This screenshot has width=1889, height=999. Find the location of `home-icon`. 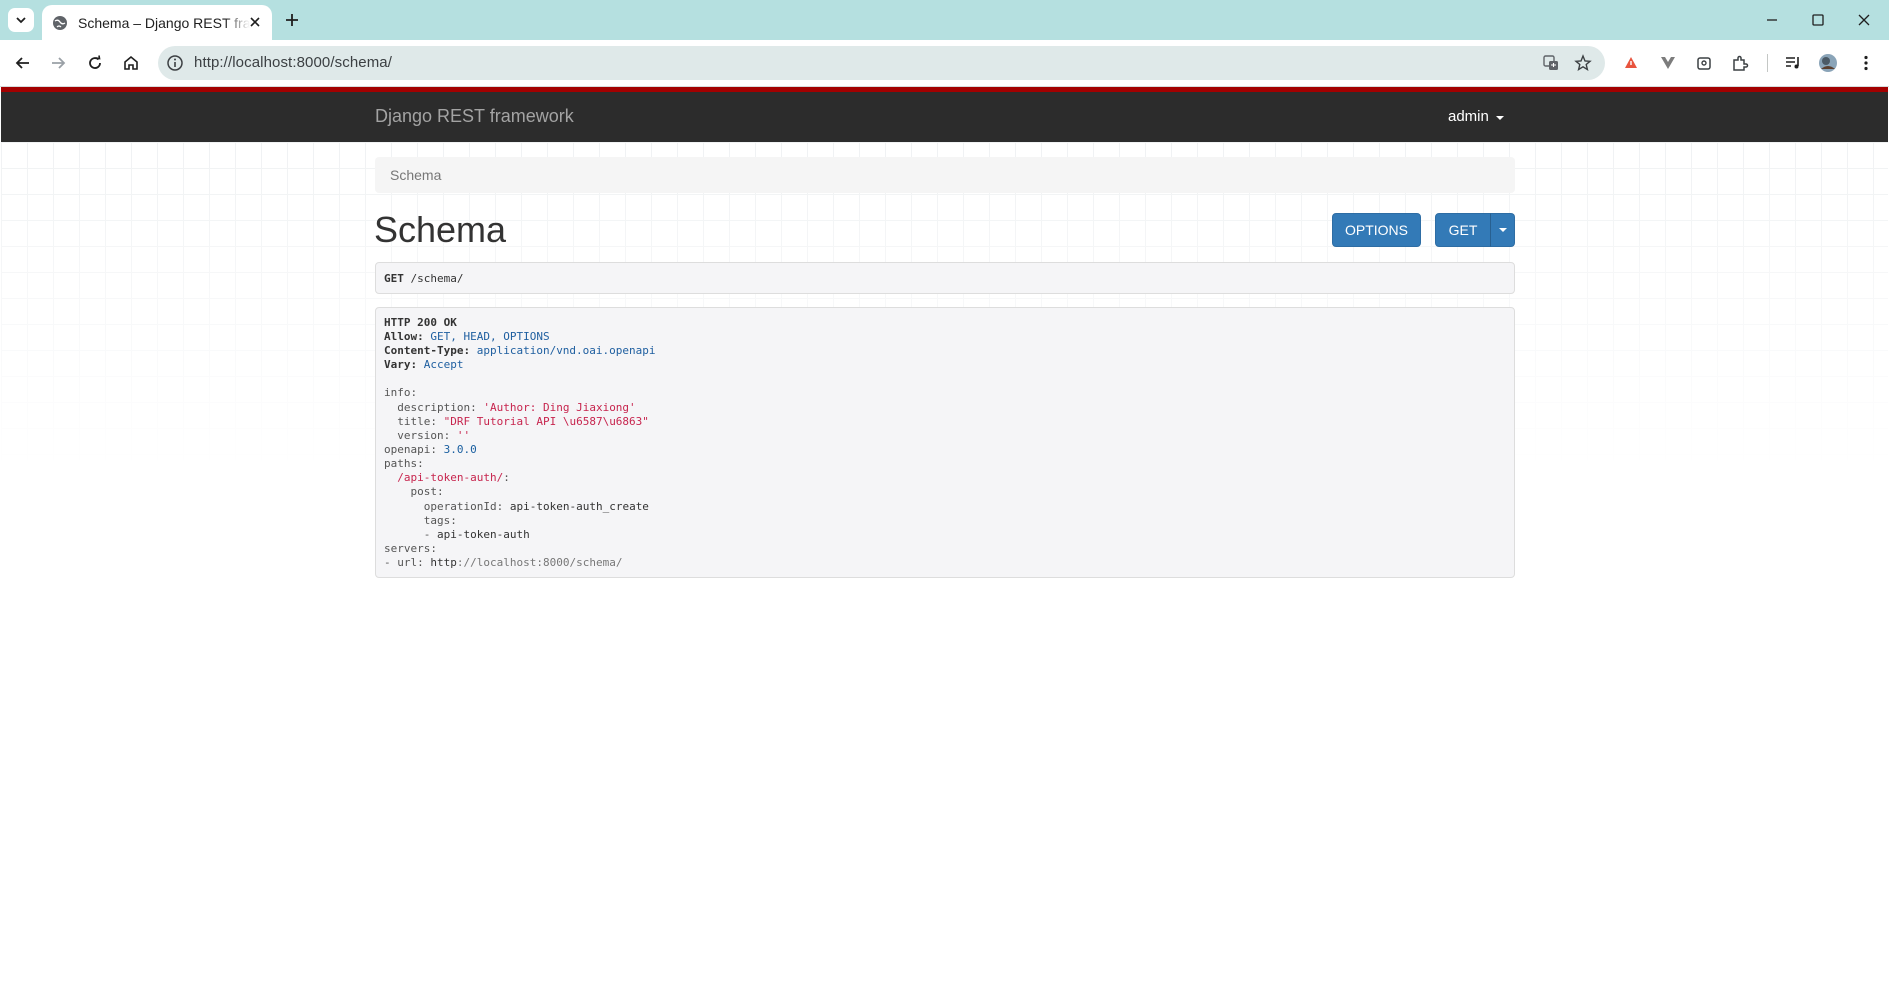

home-icon is located at coordinates (131, 62).